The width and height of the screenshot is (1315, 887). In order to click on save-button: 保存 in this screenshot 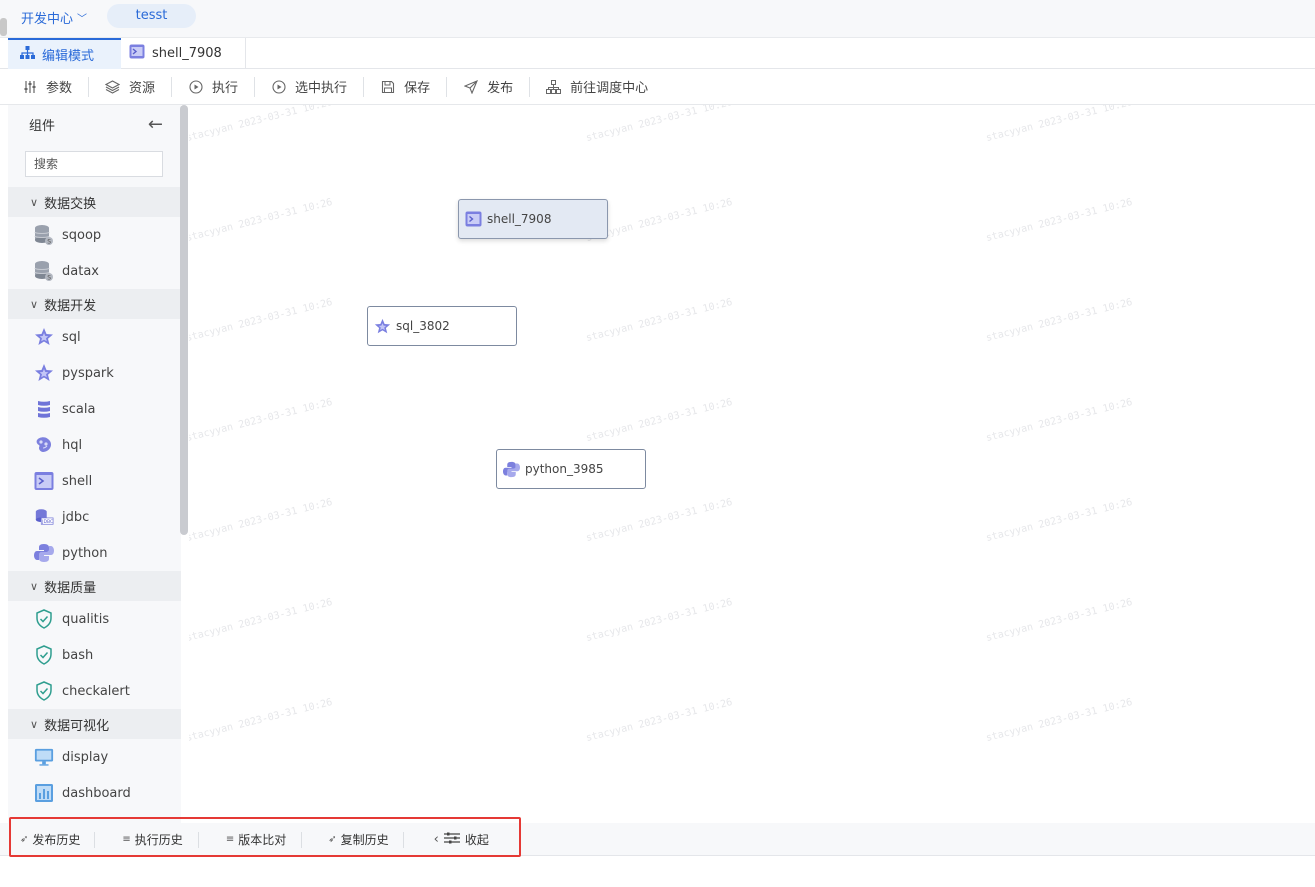, I will do `click(406, 86)`.